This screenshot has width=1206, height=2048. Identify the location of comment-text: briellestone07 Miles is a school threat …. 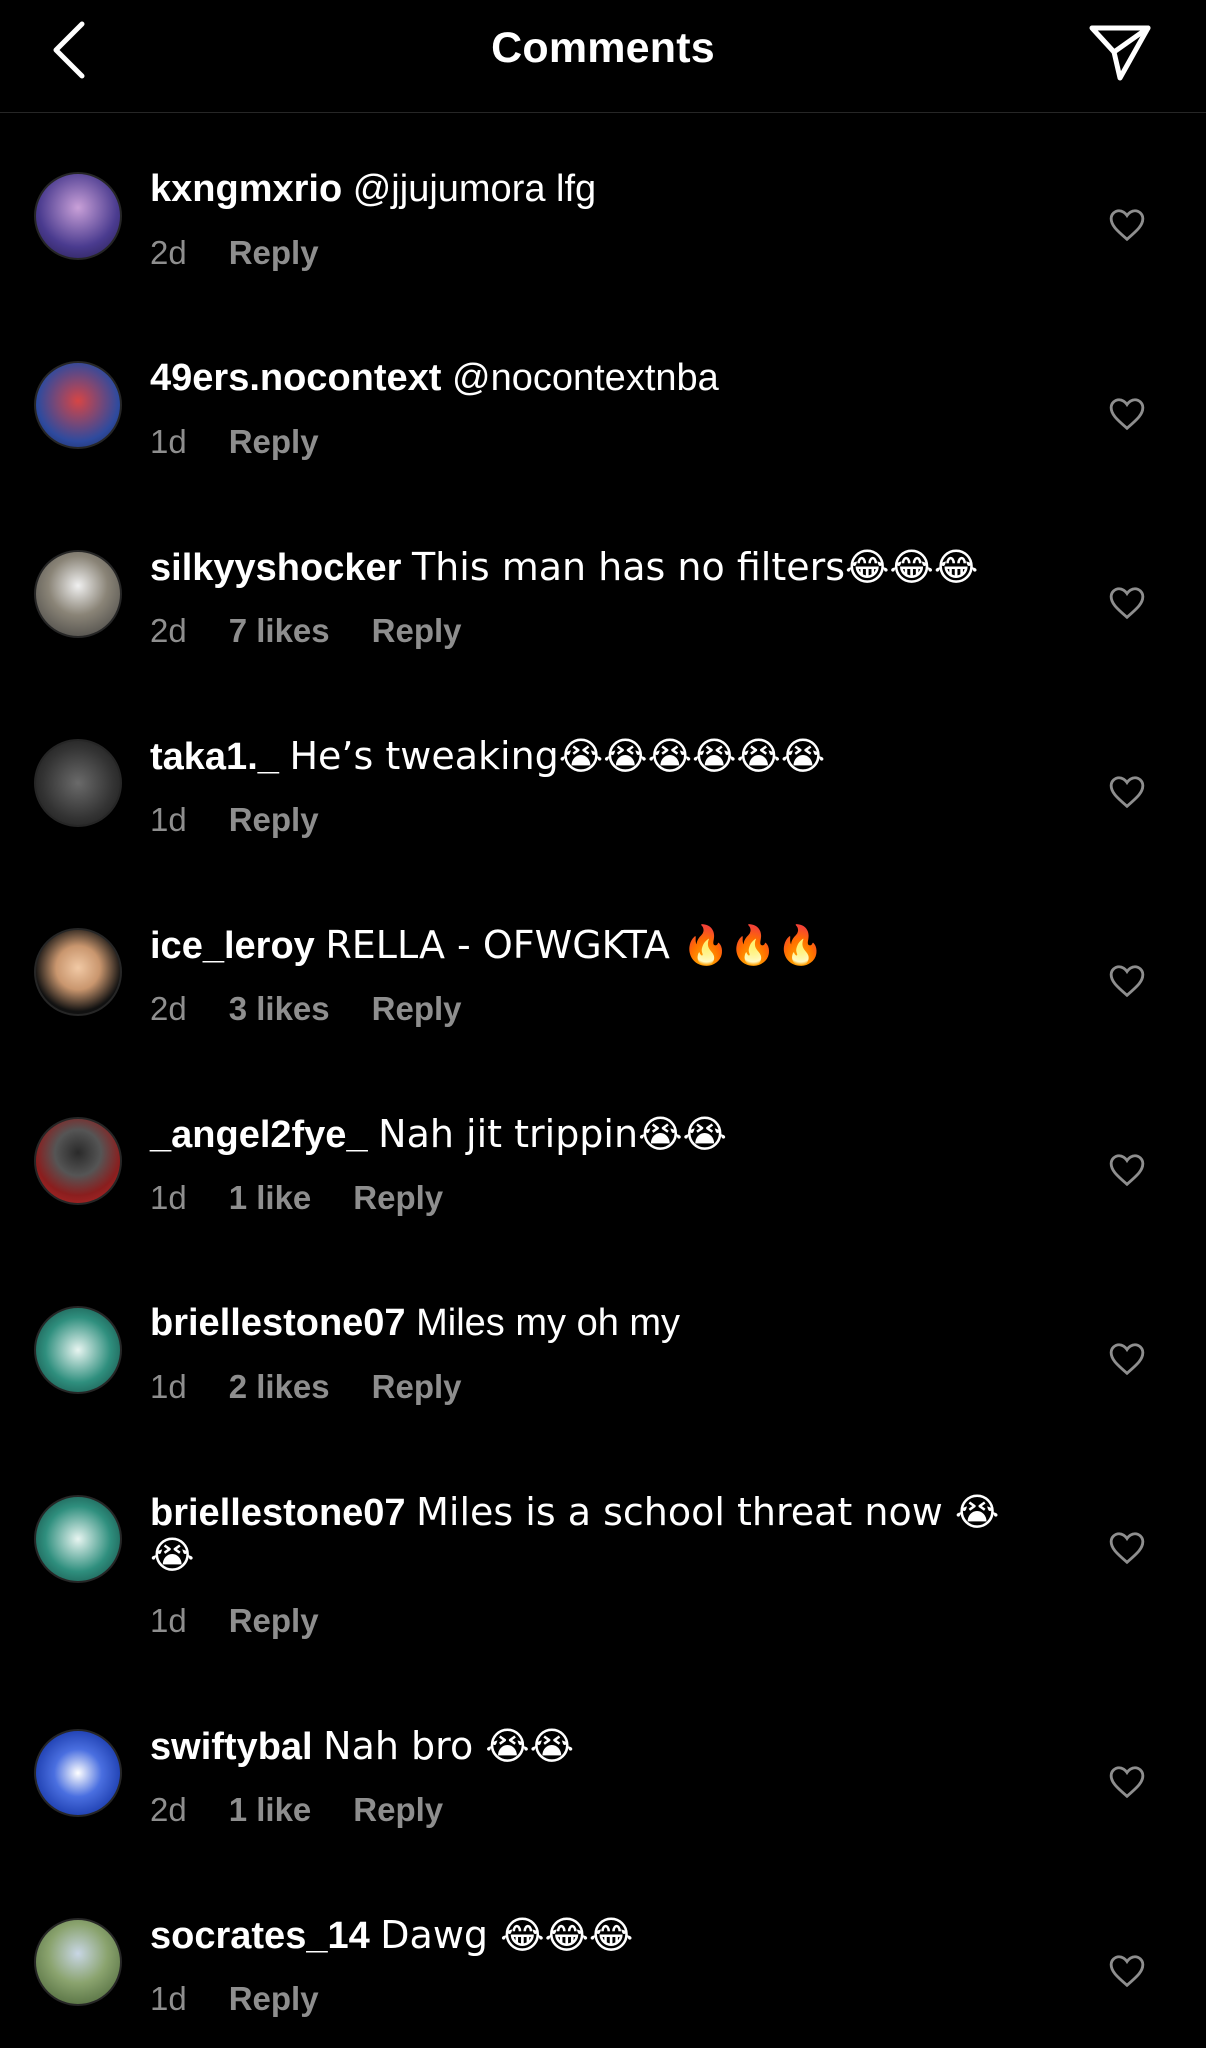
(588, 1534).